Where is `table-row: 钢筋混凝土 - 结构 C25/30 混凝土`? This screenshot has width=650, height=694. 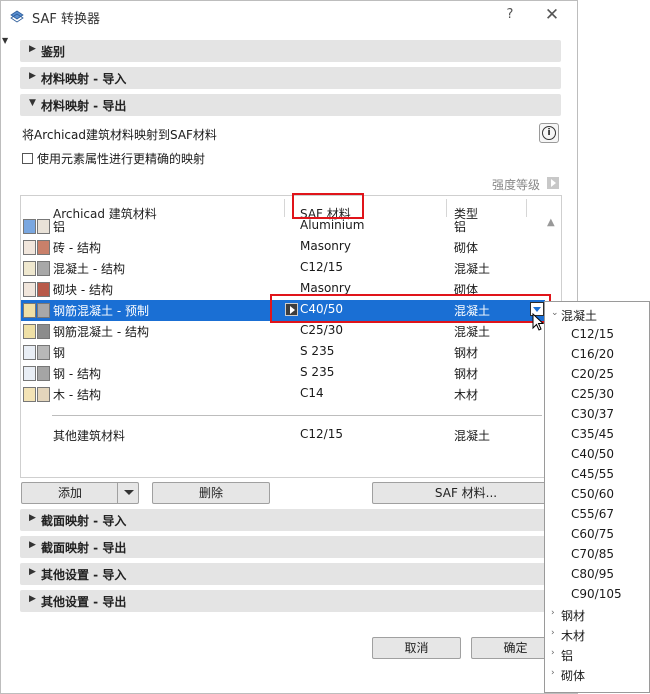 table-row: 钢筋混凝土 - 结构 C25/30 混凝土 is located at coordinates (283, 331).